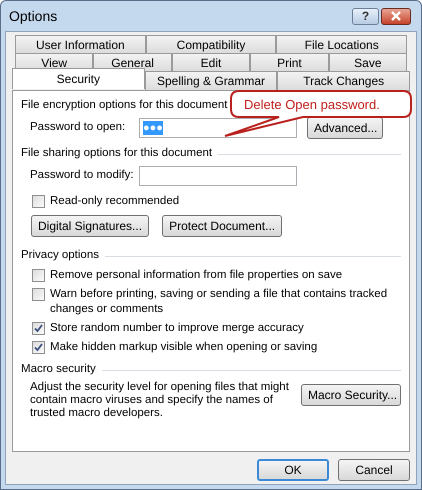 This screenshot has height=490, width=422. Describe the element at coordinates (368, 62) in the screenshot. I see `tab: Save` at that location.